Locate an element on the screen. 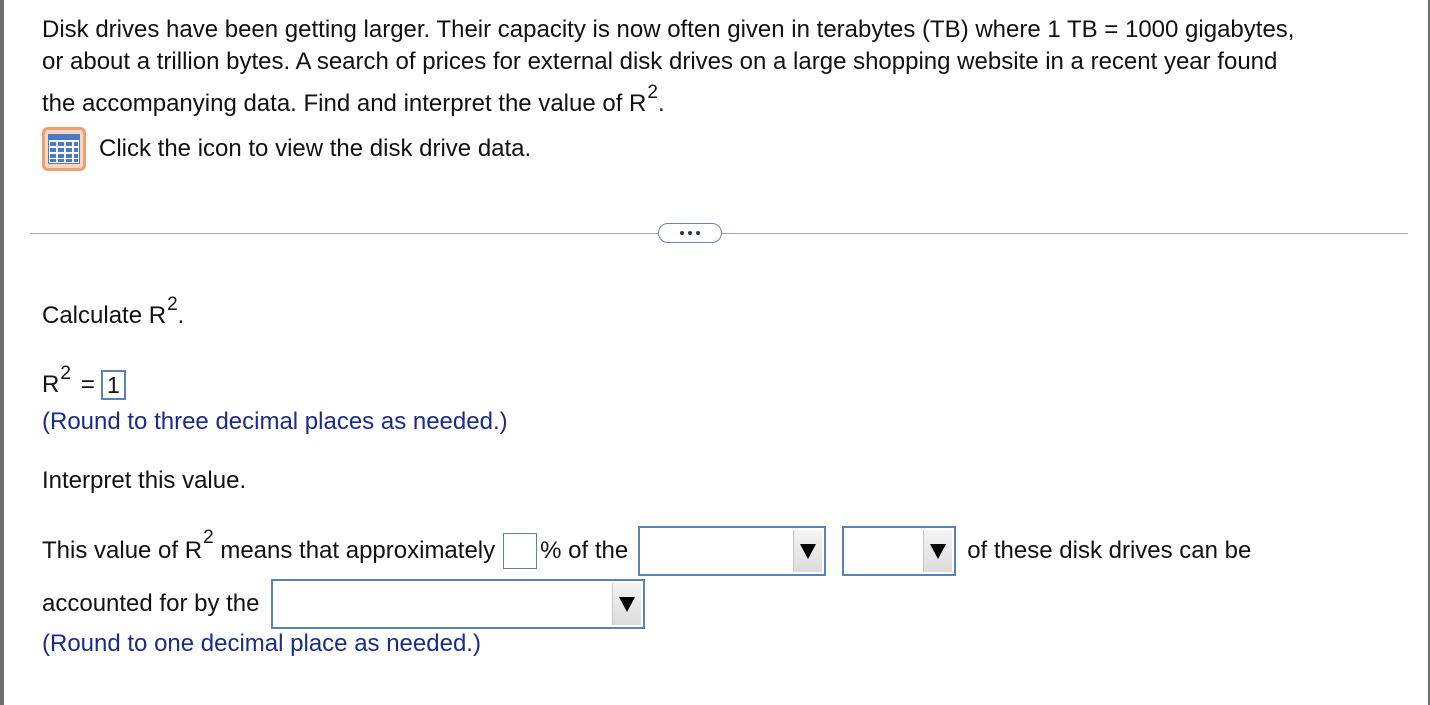 The height and width of the screenshot is (705, 1430). sentence-superscript: 2 is located at coordinates (208, 537).